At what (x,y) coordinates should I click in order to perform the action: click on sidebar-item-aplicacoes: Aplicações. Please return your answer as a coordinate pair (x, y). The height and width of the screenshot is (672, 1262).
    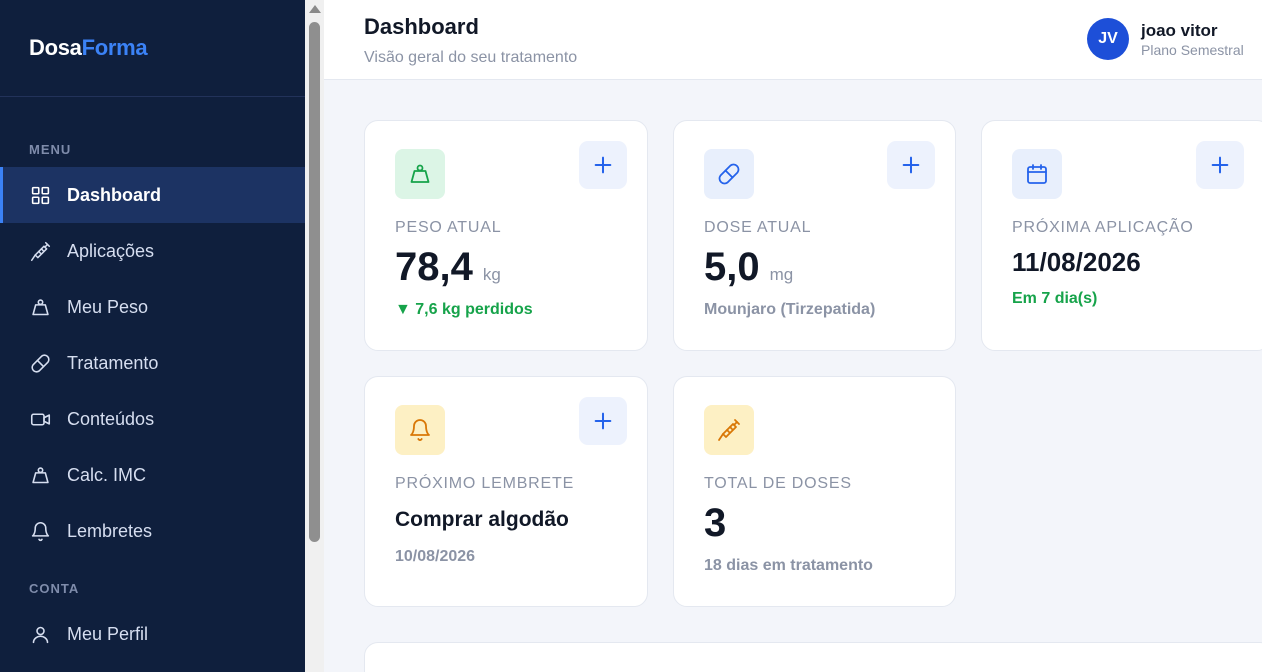
    Looking at the image, I should click on (152, 251).